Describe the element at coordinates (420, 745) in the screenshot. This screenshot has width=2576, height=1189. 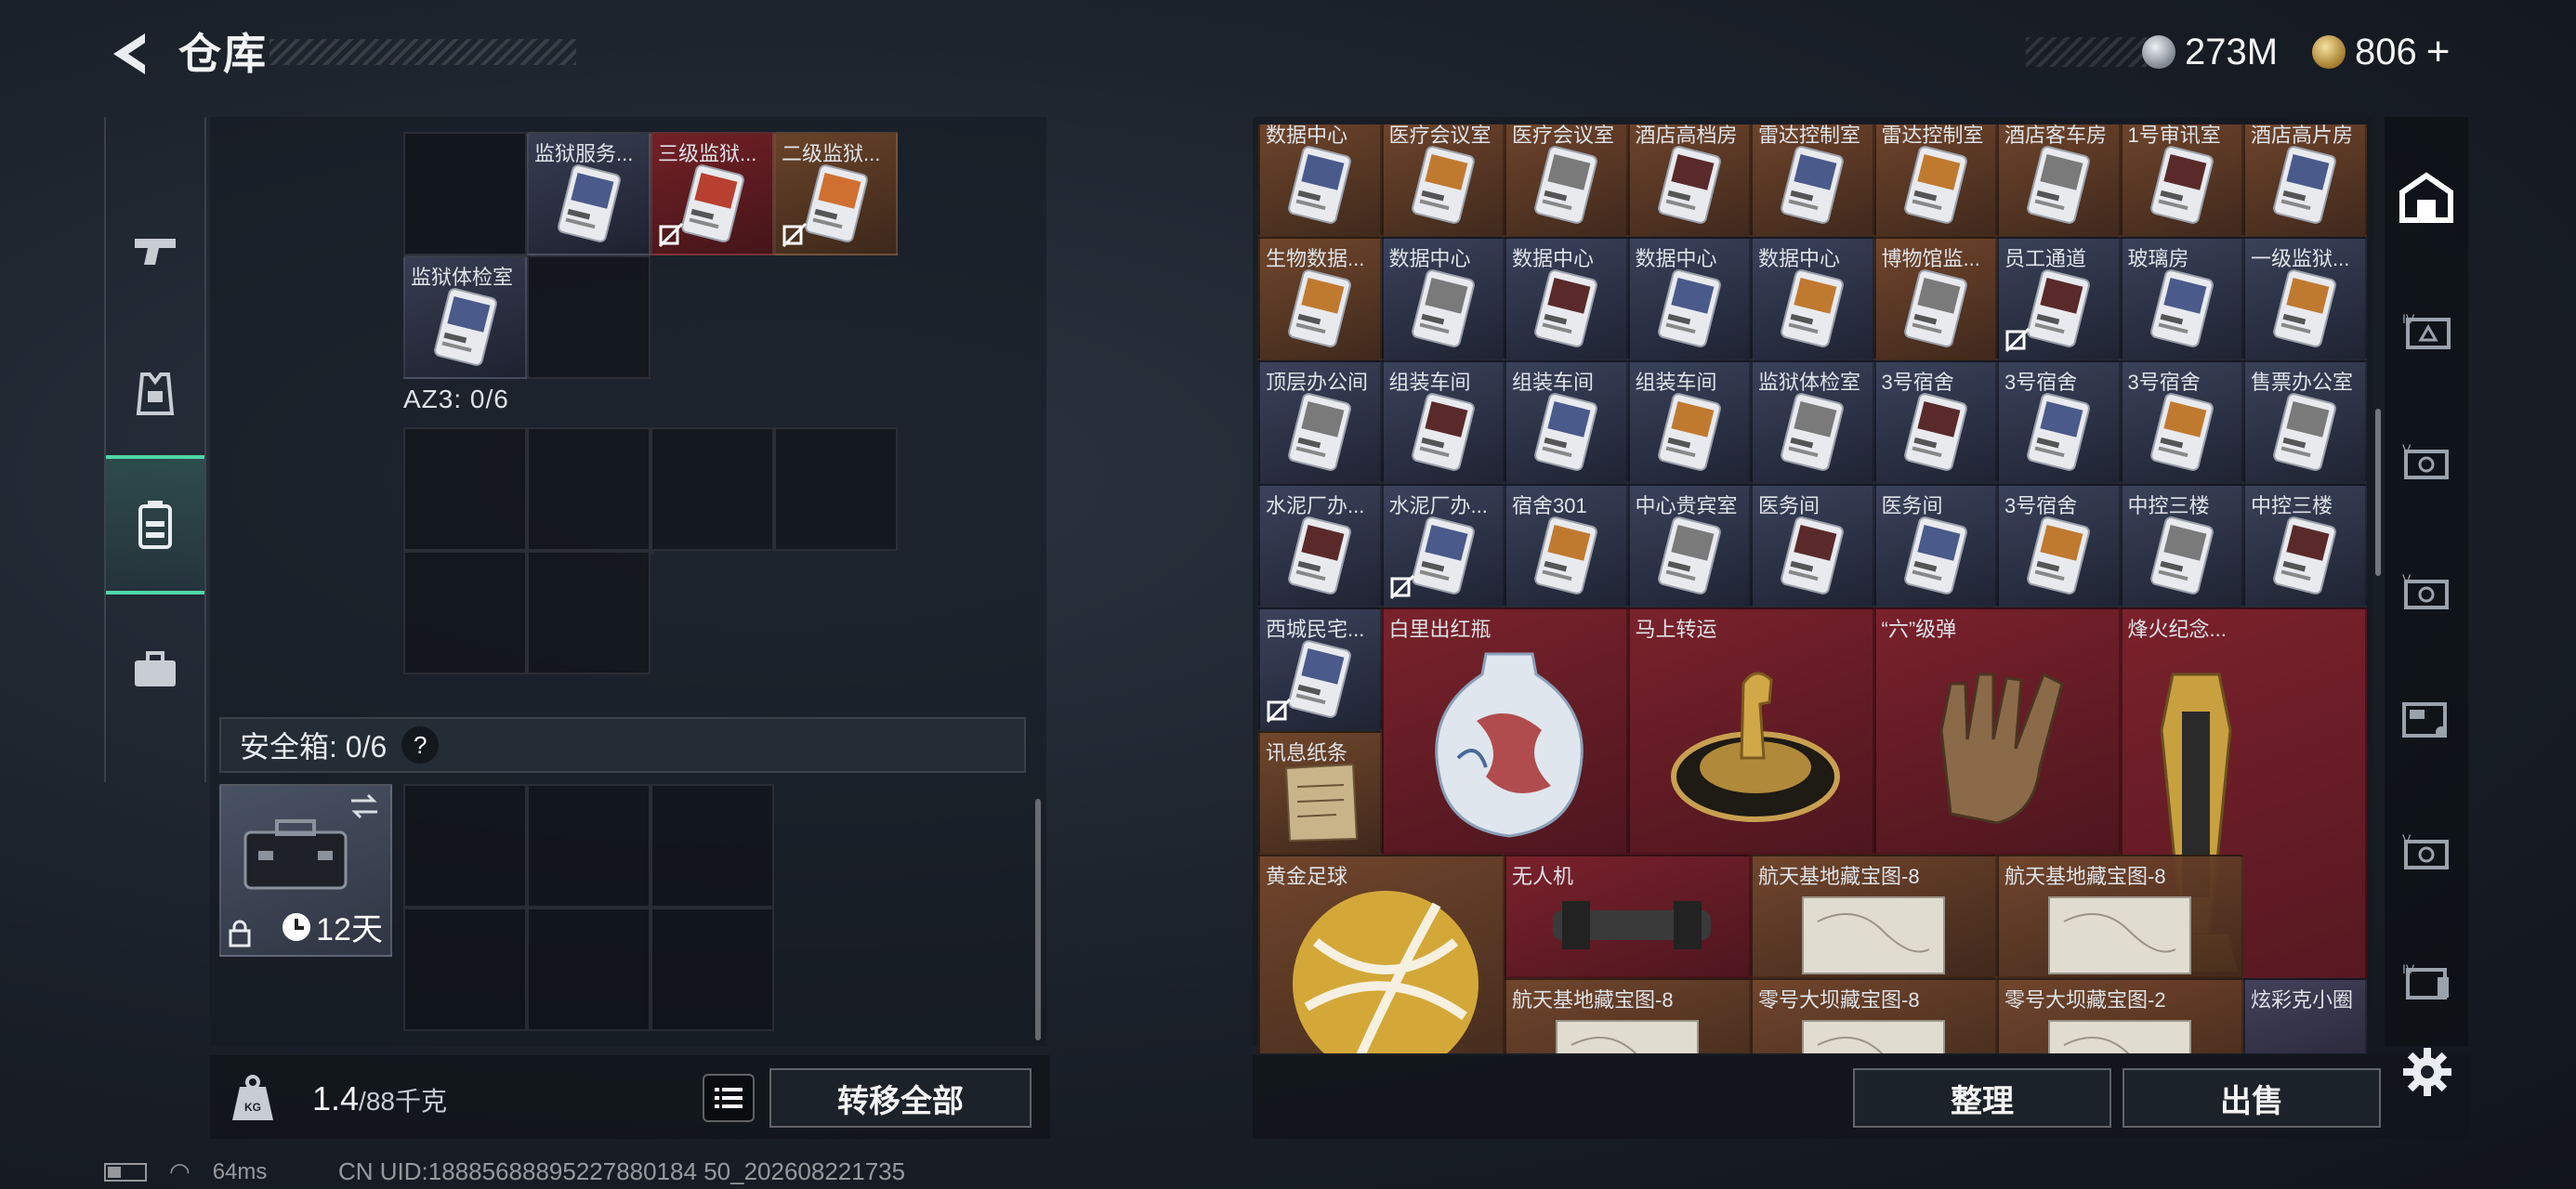
I see `help-icon: ?` at that location.